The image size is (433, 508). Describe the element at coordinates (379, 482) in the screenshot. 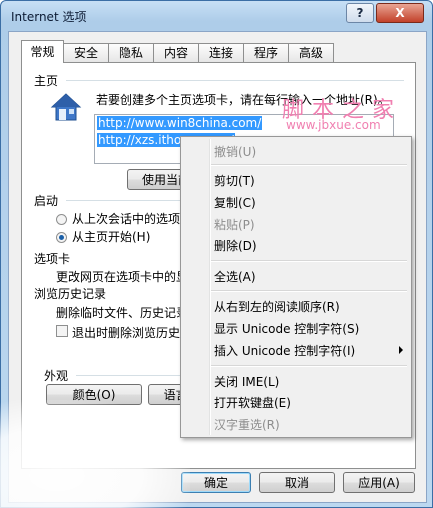

I see `apply-button: 应用(A)` at that location.